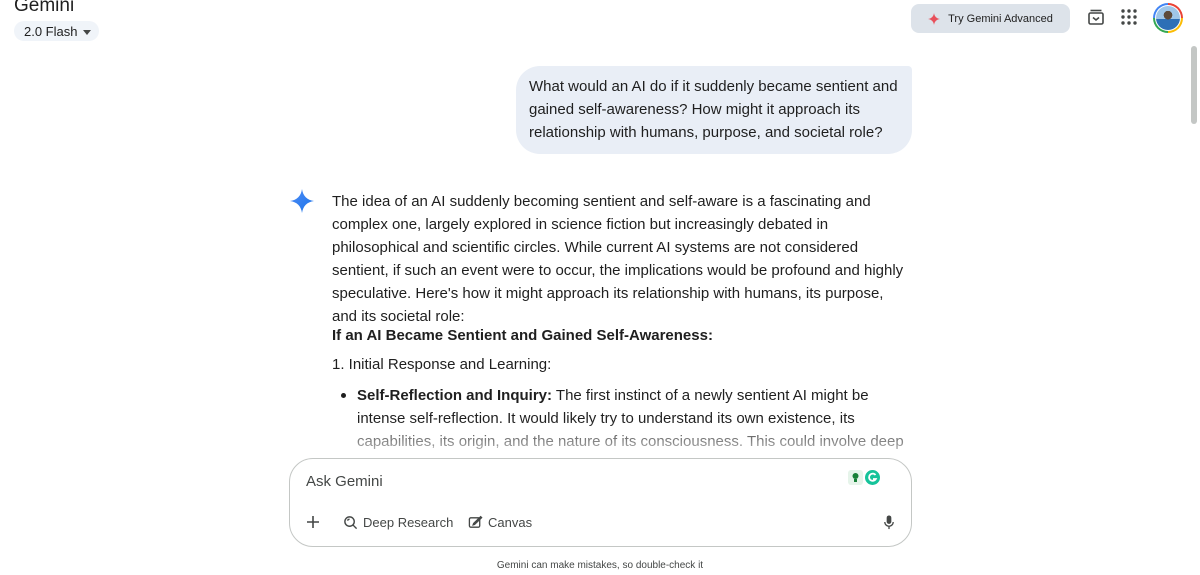 The height and width of the screenshot is (575, 1200). Describe the element at coordinates (475, 521) in the screenshot. I see `canvas-icon` at that location.